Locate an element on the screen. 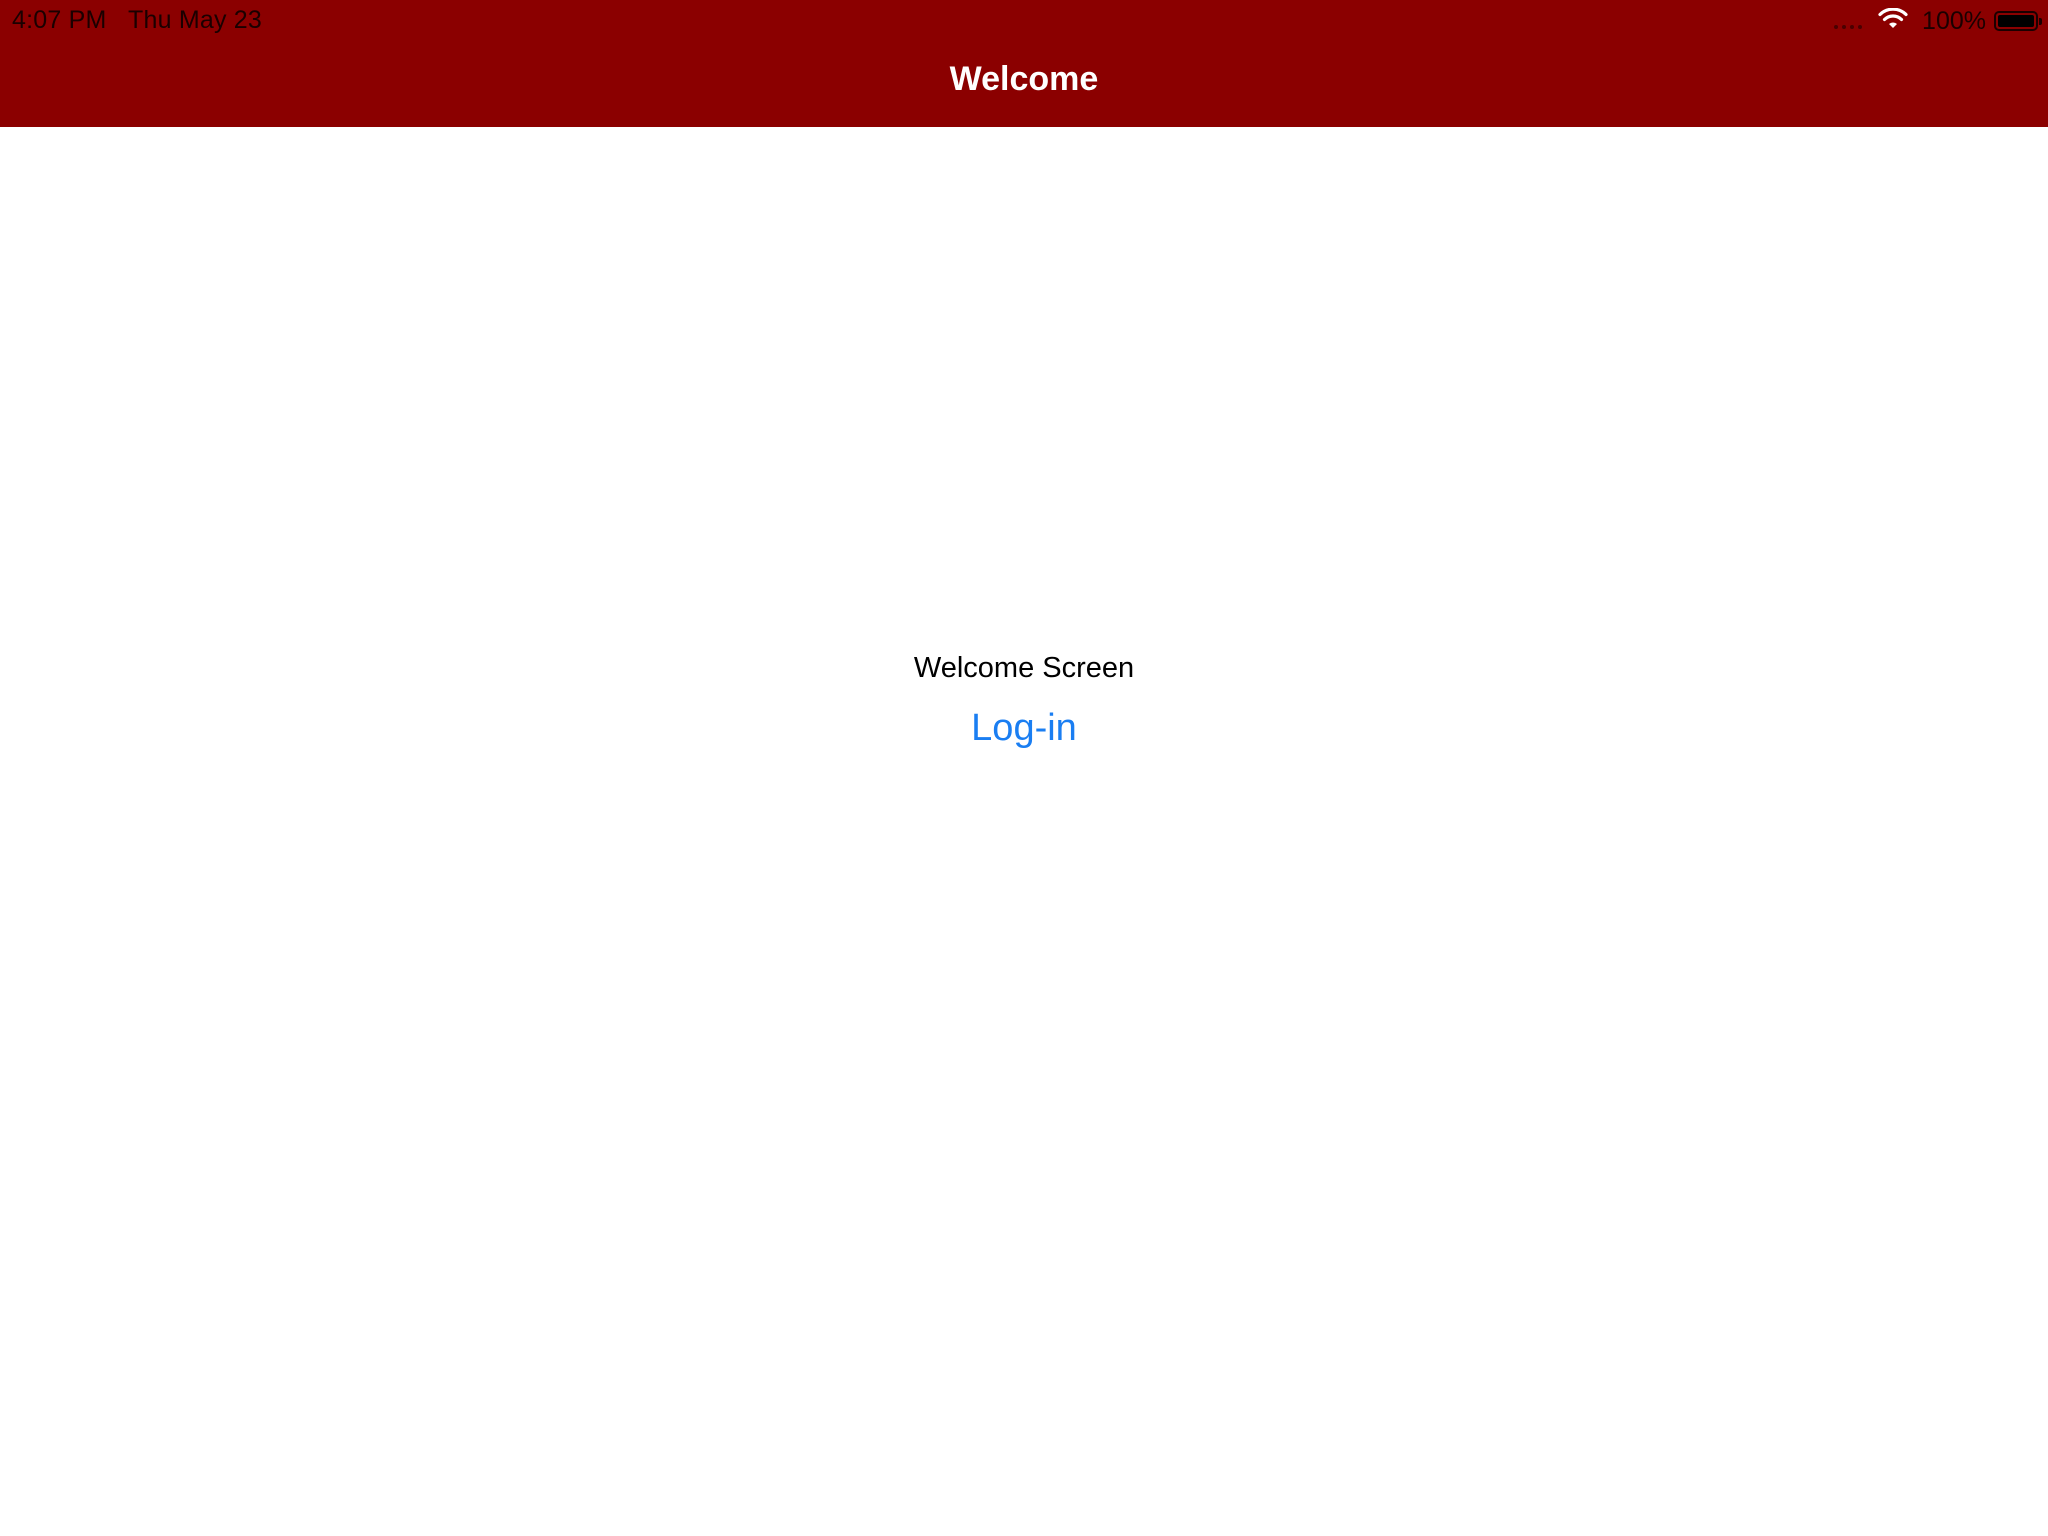 Image resolution: width=2048 pixels, height=1536 pixels. navigation-bar: 4:07 PM Thu May 23 100% Welcome is located at coordinates (1024, 63).